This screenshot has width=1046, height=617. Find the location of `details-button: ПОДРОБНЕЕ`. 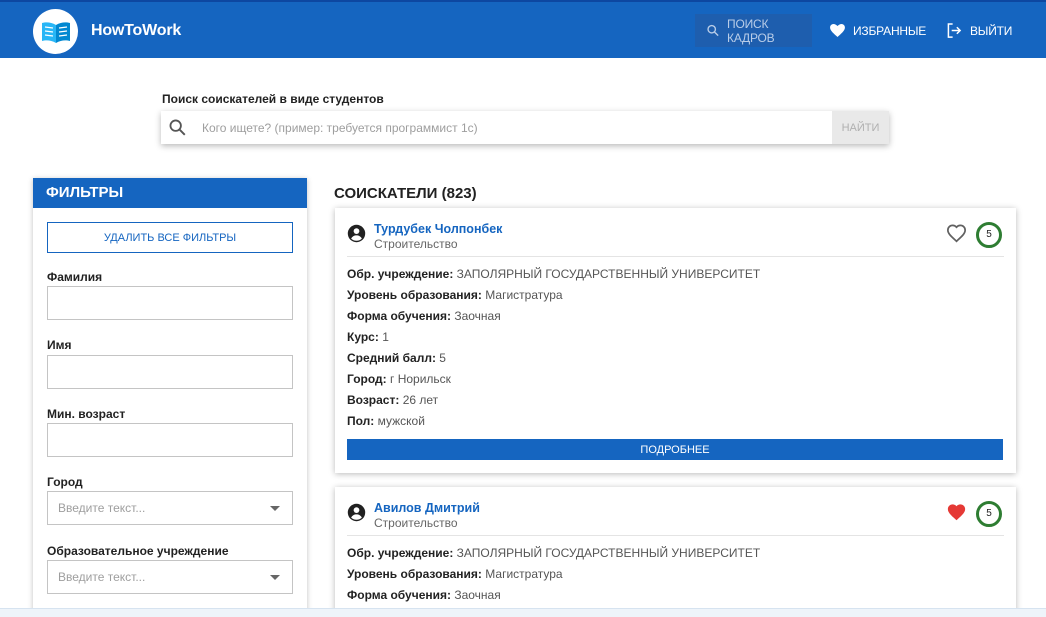

details-button: ПОДРОБНЕЕ is located at coordinates (675, 449).